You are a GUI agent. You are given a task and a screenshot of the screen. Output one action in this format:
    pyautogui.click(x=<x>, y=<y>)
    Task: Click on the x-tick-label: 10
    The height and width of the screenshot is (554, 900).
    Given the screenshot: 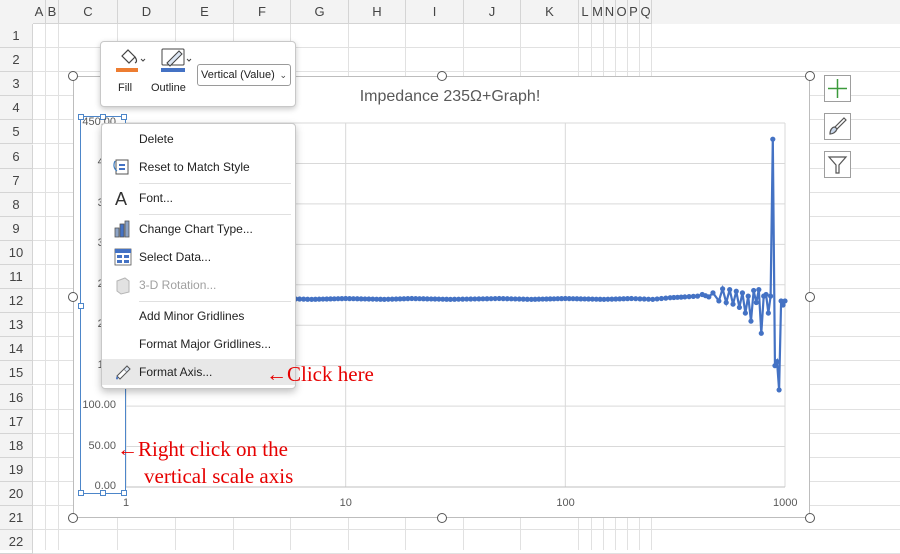 What is the action you would take?
    pyautogui.click(x=345, y=503)
    